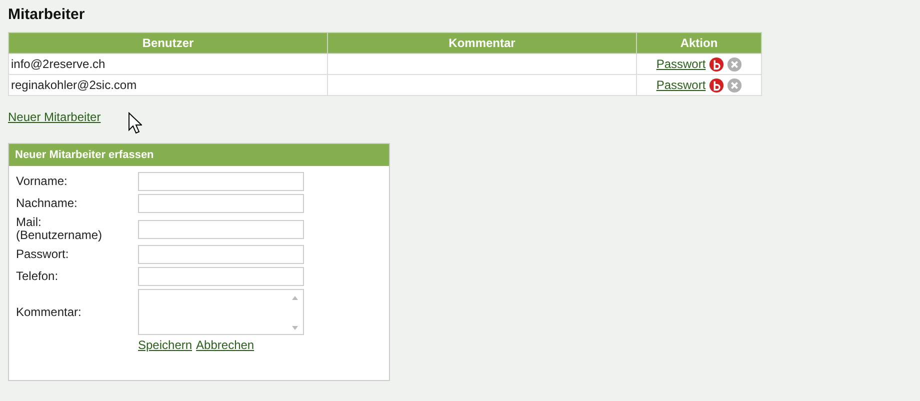 The image size is (920, 401). Describe the element at coordinates (165, 345) in the screenshot. I see `form-link: Speichern` at that location.